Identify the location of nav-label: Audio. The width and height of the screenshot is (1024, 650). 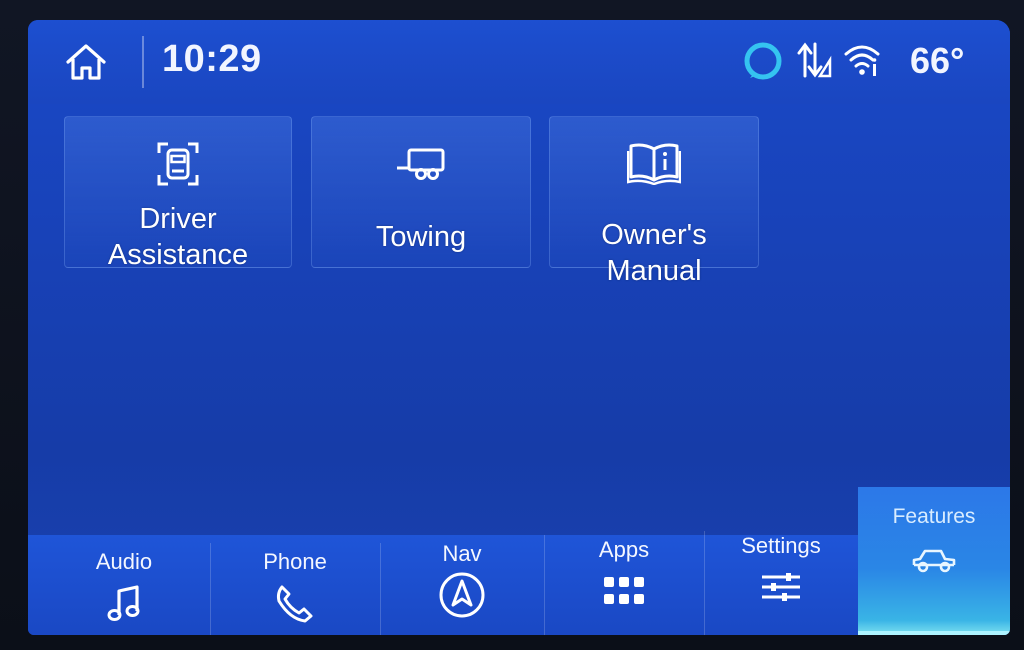
(124, 561).